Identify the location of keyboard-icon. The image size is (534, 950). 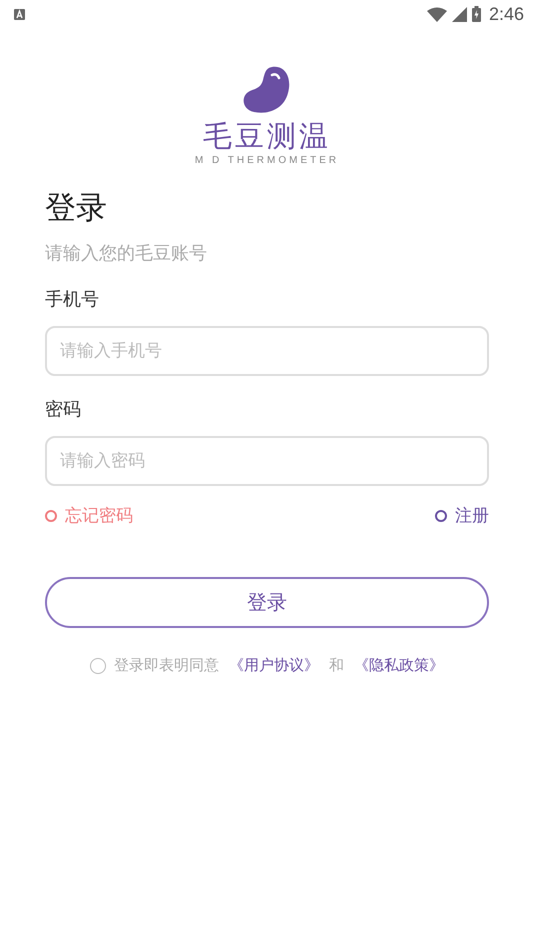
(19, 14).